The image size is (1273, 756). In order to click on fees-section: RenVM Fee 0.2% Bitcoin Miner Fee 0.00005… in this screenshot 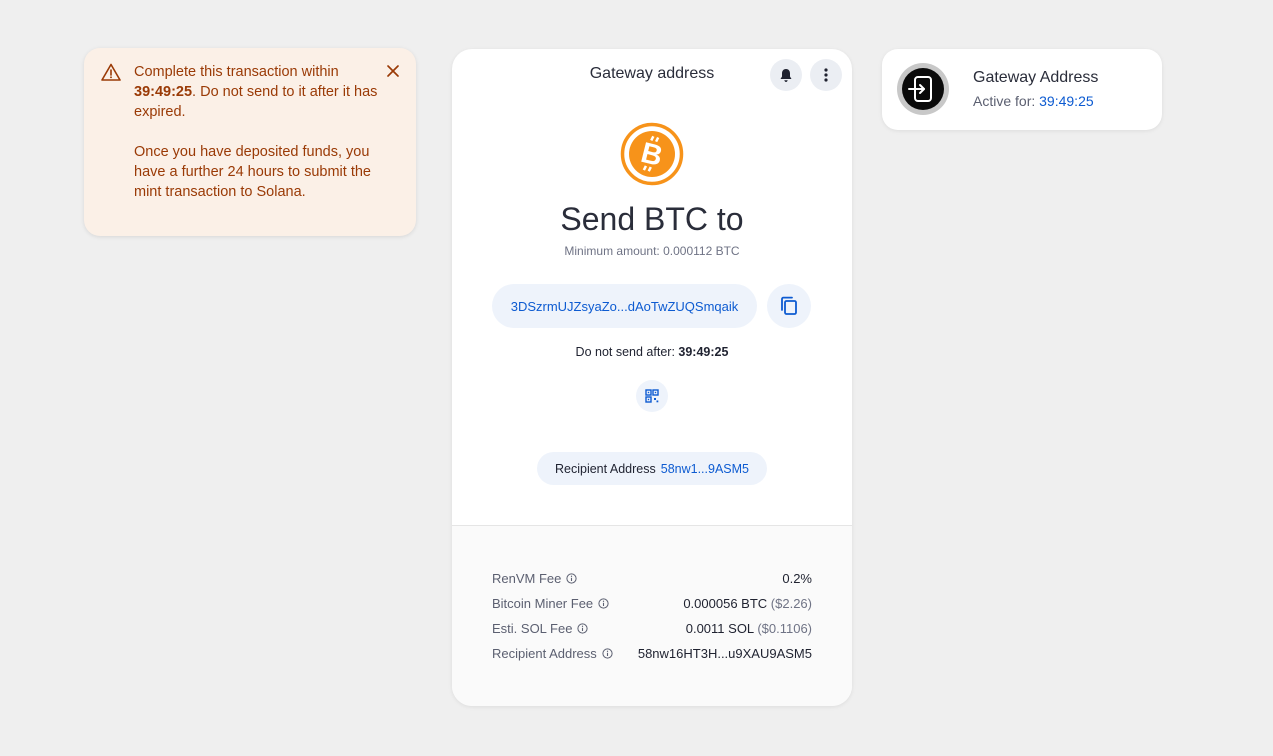, I will do `click(652, 615)`.